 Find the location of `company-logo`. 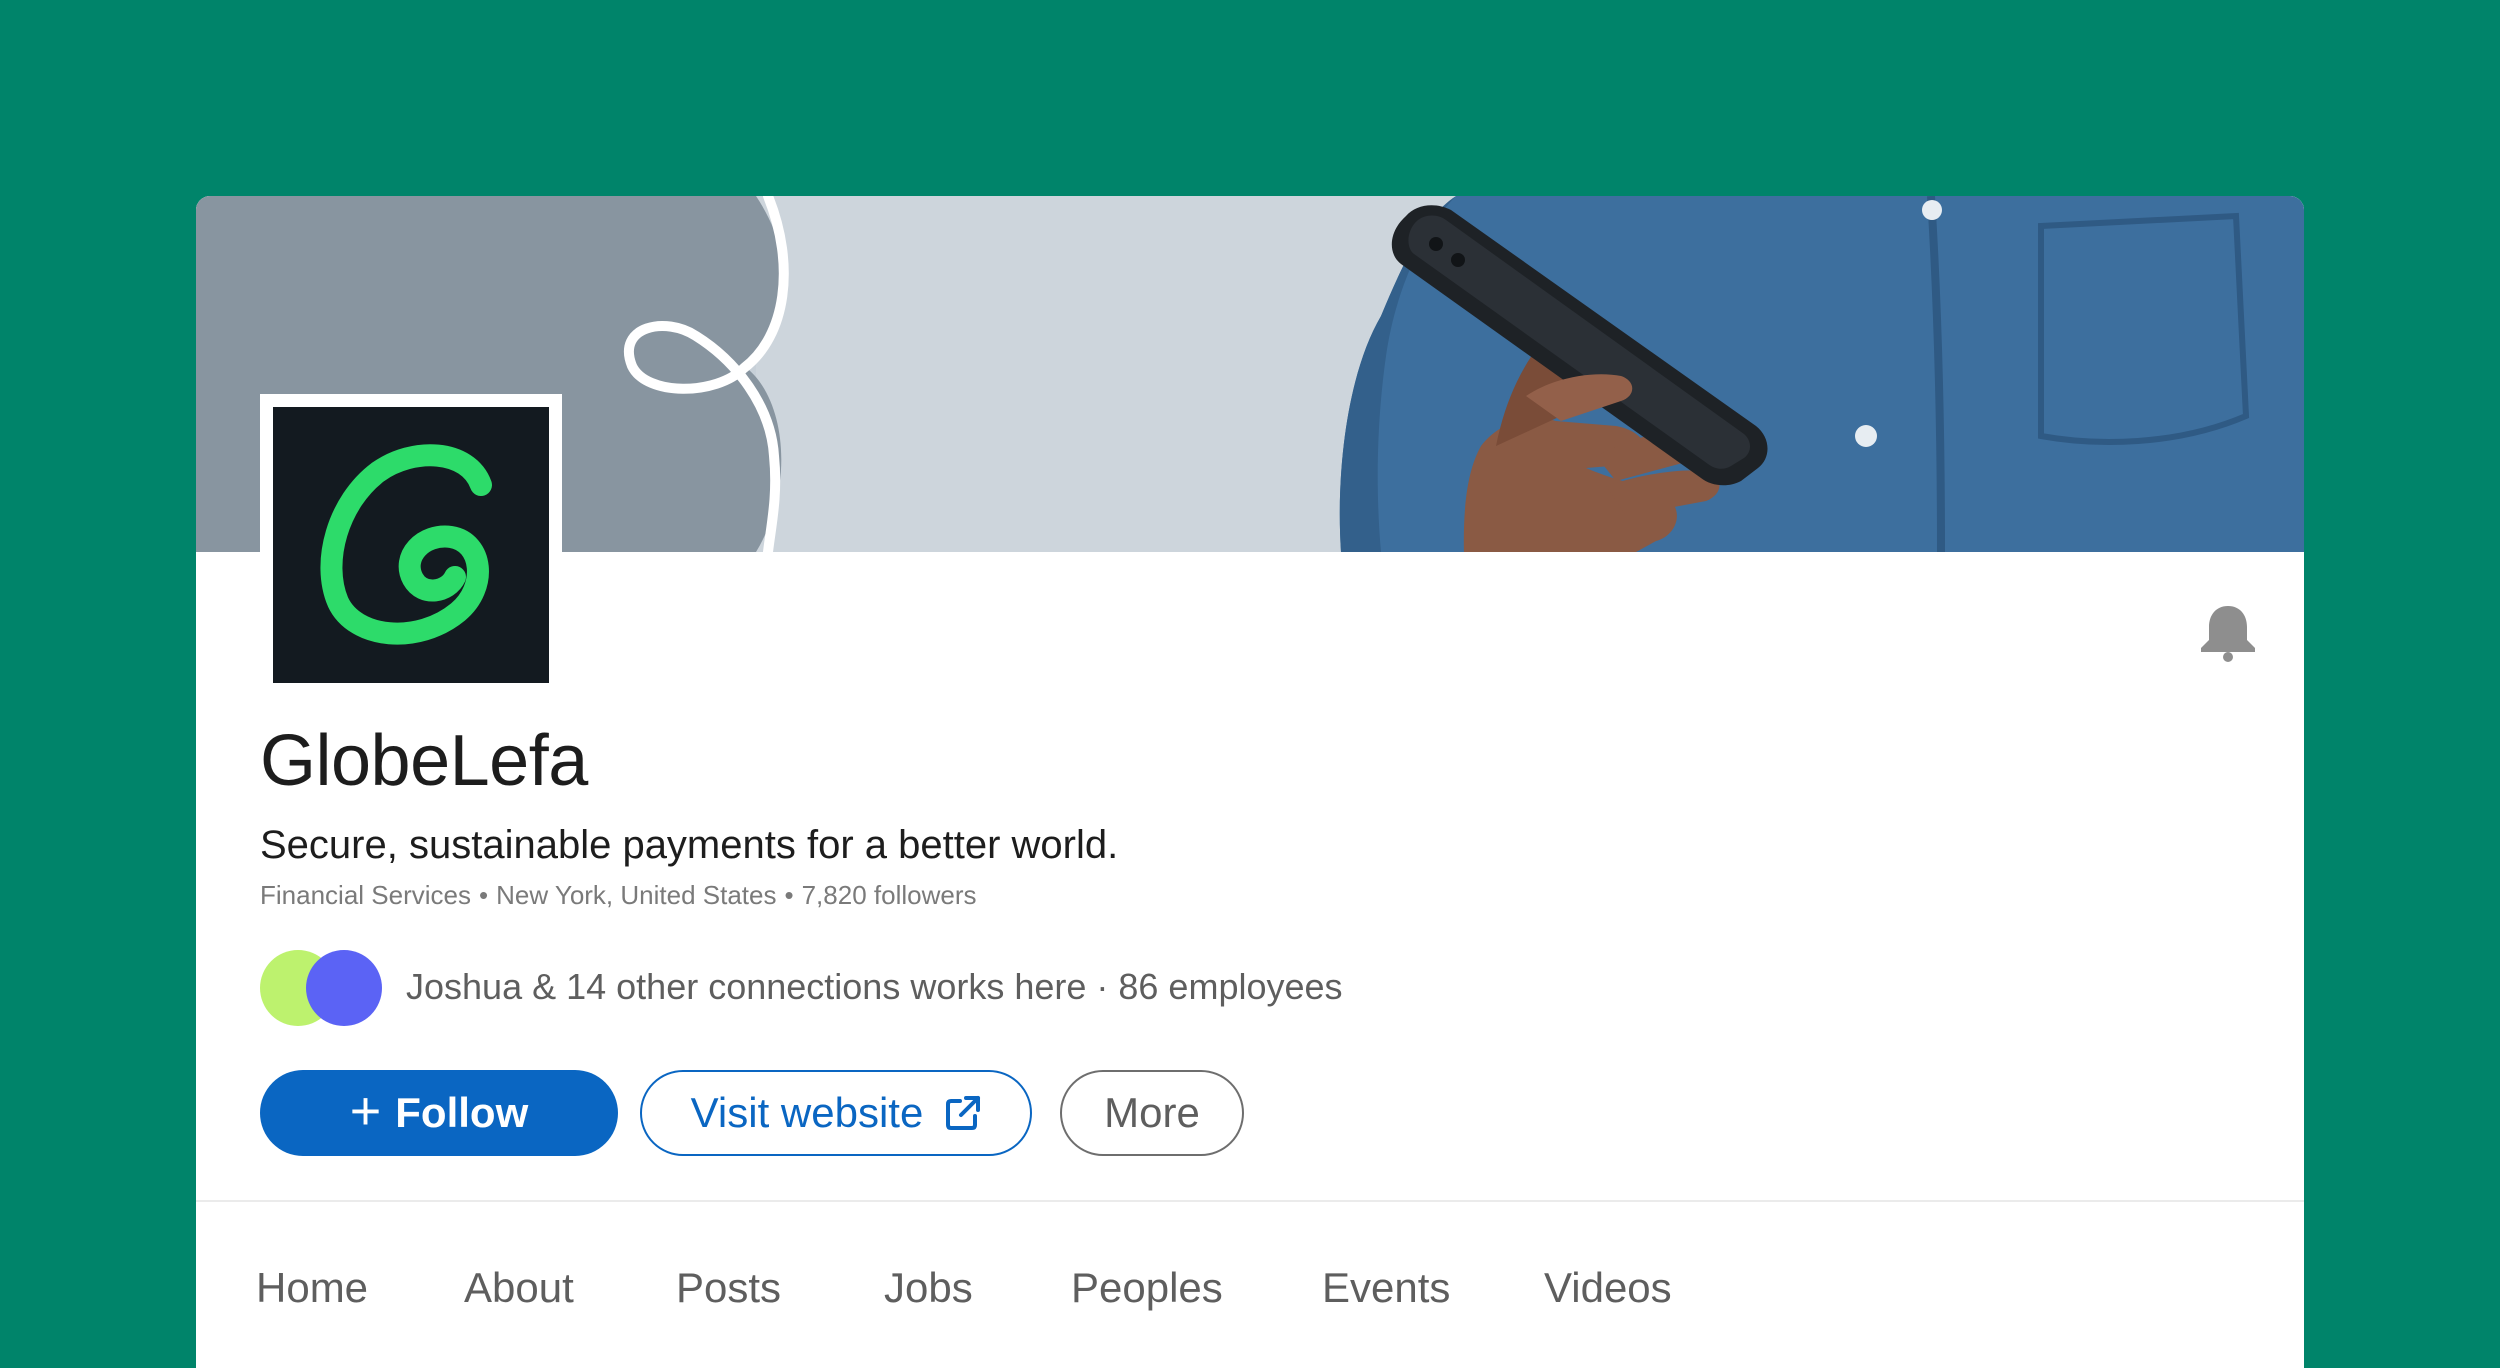

company-logo is located at coordinates (411, 545).